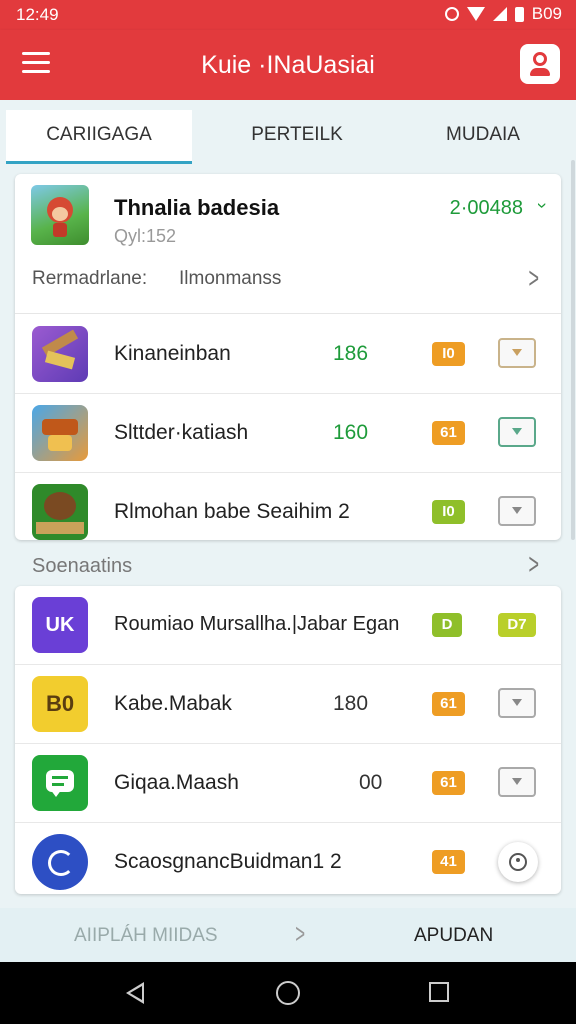  What do you see at coordinates (573, 350) in the screenshot?
I see `scrollbar` at bounding box center [573, 350].